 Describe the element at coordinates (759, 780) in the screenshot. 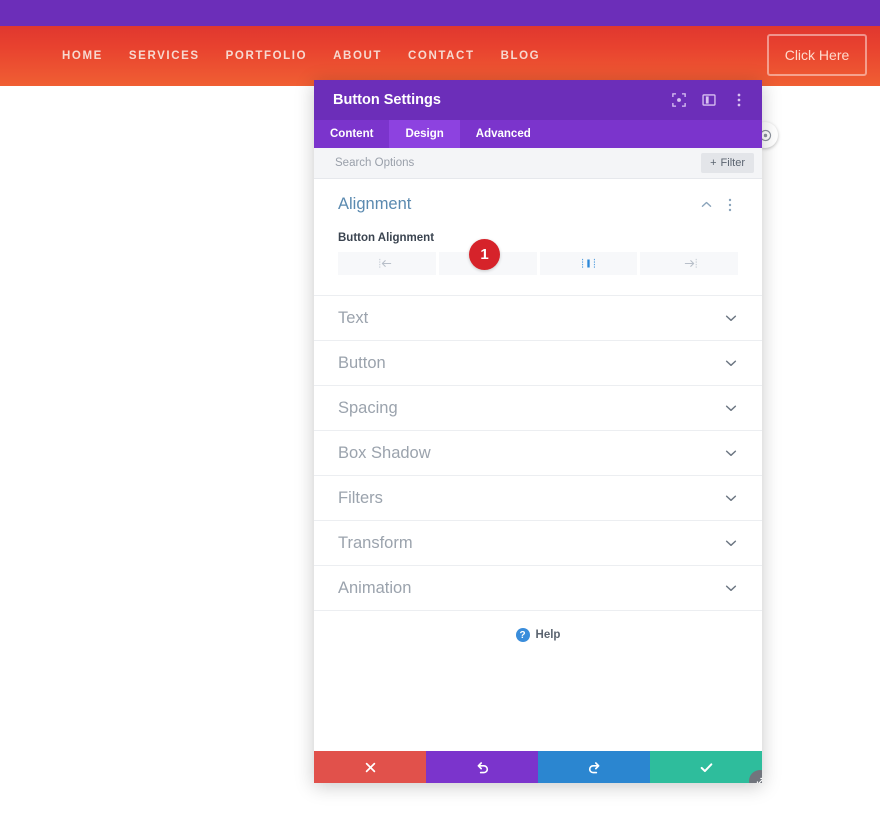

I see `resize-diagonal-icon` at that location.